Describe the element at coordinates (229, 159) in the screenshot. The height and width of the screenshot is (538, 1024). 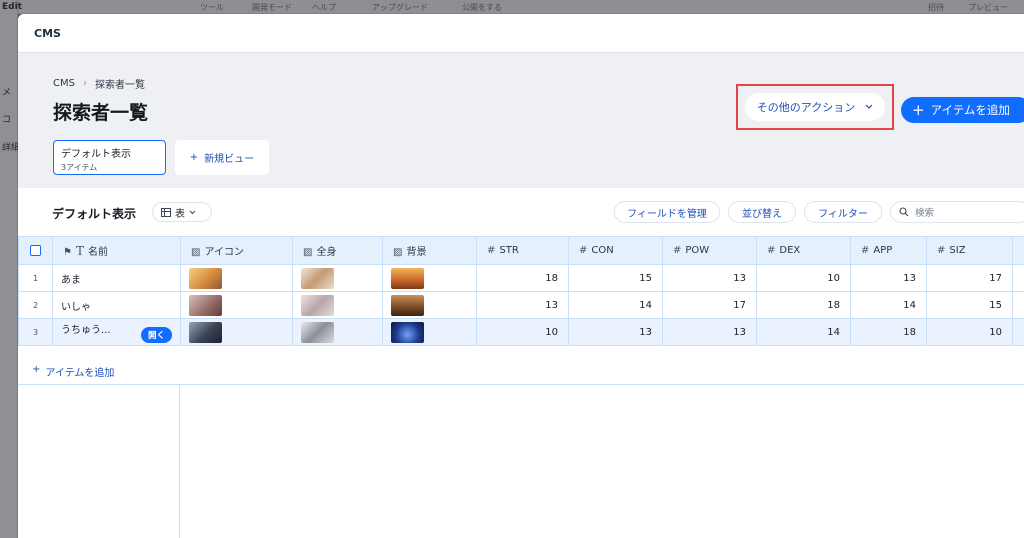
I see `new-view-label: 新規ビュー` at that location.